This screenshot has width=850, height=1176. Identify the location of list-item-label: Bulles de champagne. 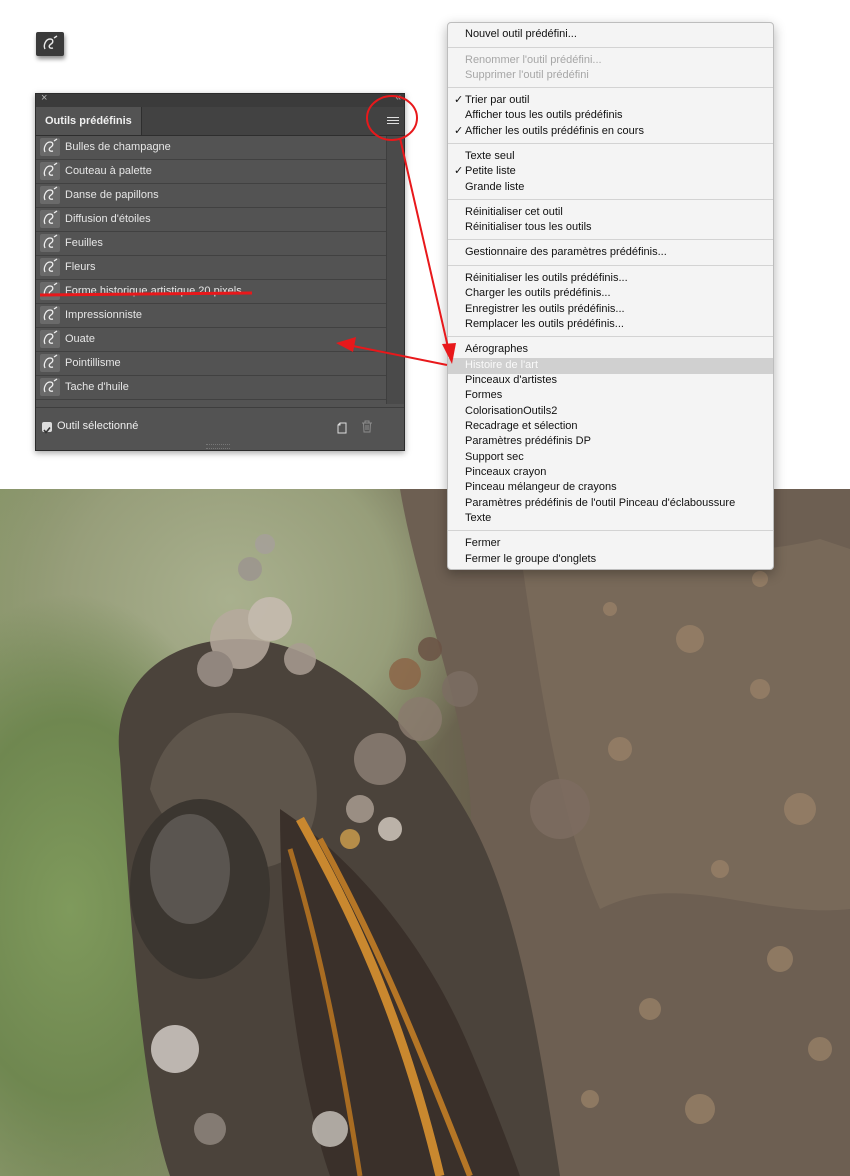
(118, 147).